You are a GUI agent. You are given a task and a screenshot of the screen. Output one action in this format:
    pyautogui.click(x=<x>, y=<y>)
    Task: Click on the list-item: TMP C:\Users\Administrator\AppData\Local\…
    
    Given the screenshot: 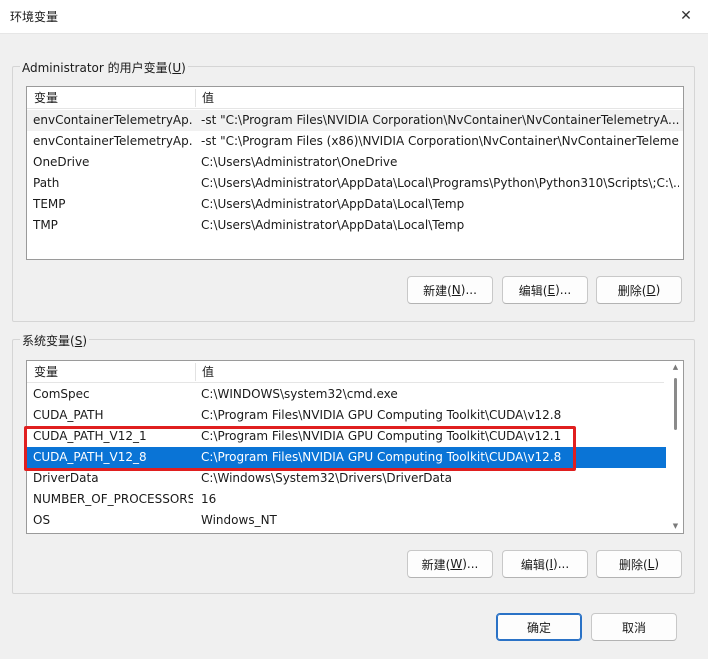 What is the action you would take?
    pyautogui.click(x=355, y=225)
    